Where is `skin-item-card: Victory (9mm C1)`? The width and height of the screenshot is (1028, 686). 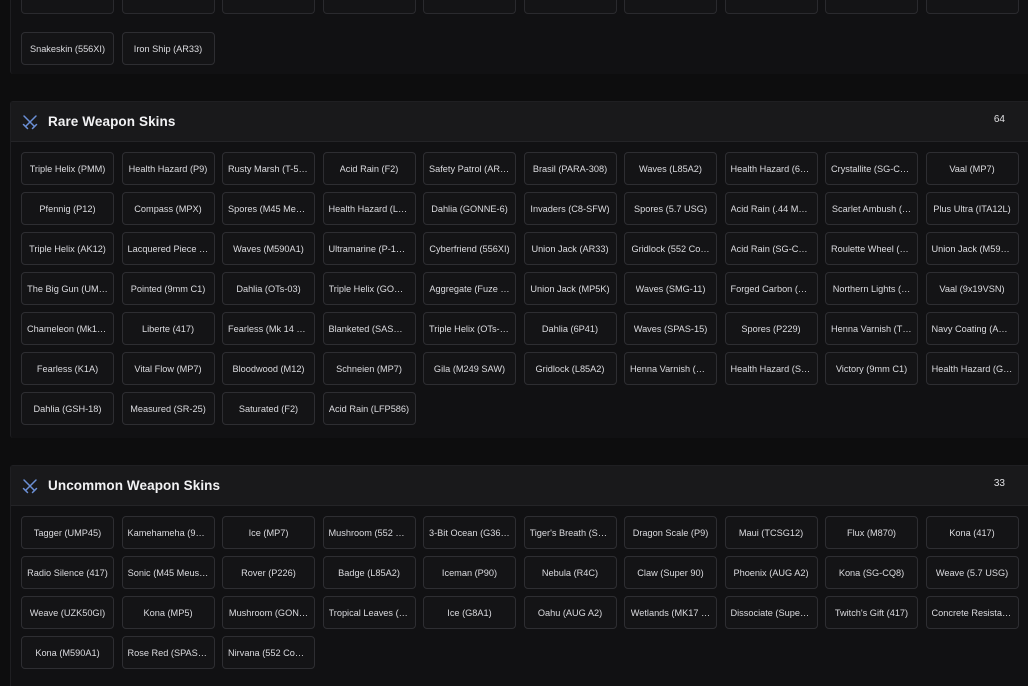
skin-item-card: Victory (9mm C1) is located at coordinates (871, 368).